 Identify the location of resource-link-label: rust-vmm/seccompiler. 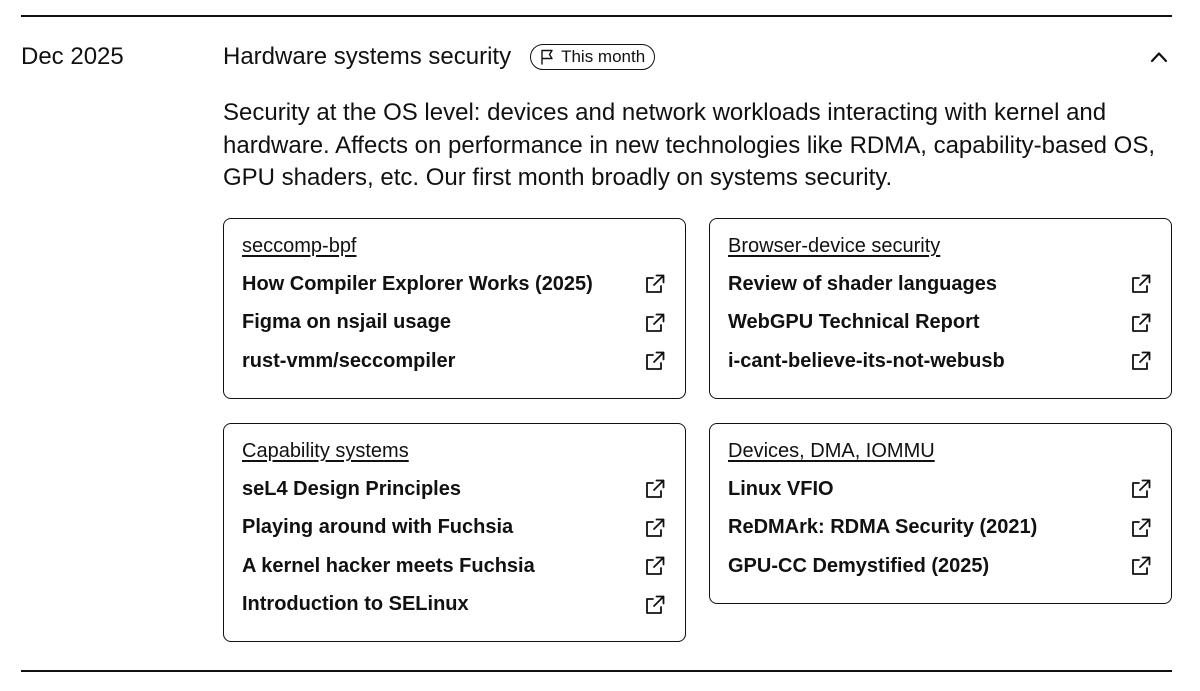
(349, 360).